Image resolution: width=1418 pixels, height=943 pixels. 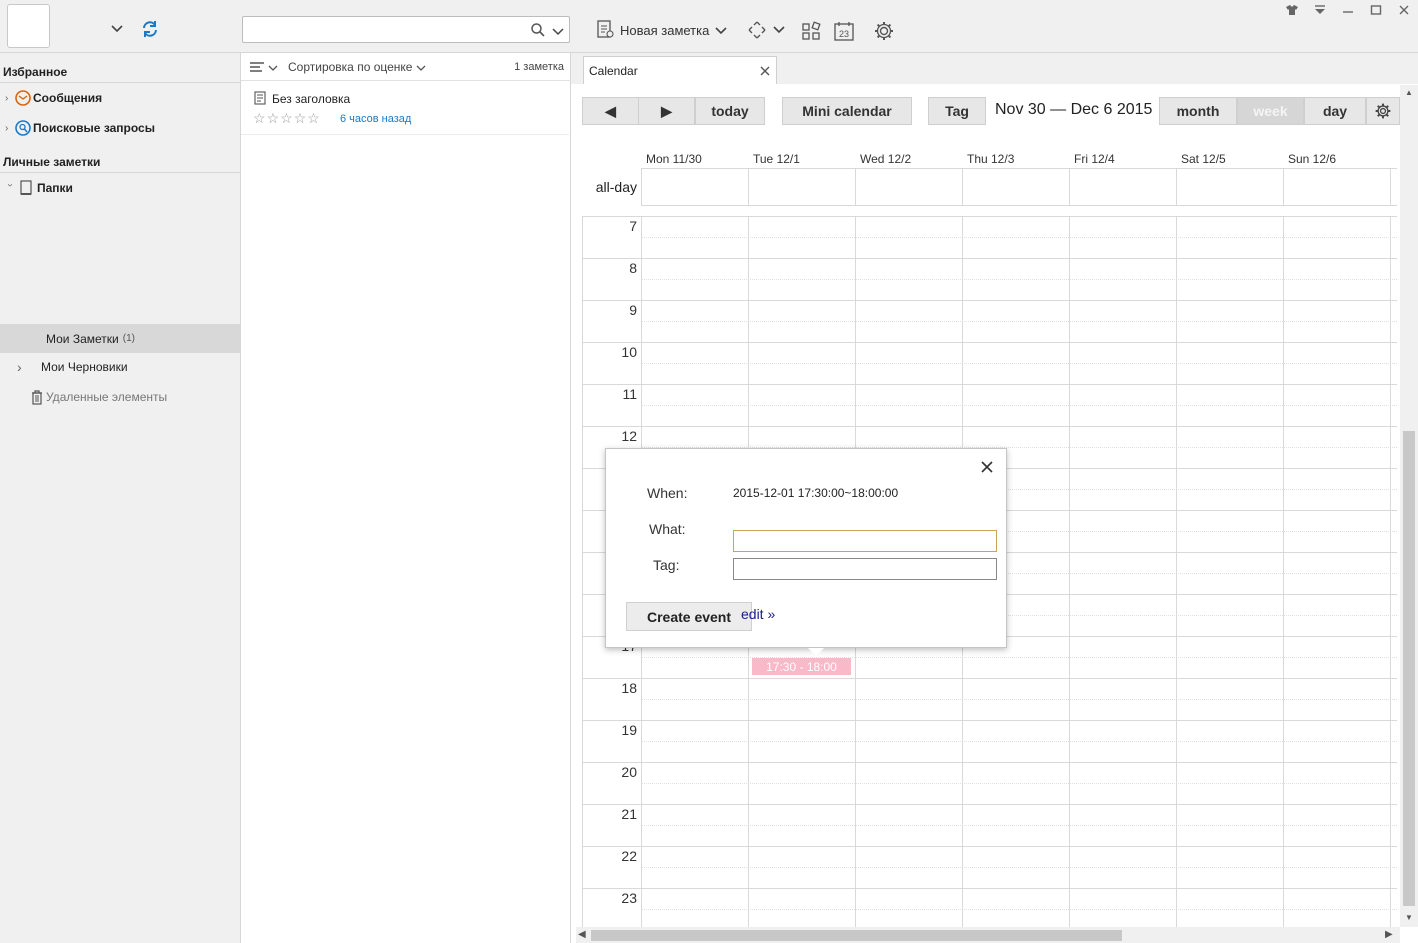 I want to click on prev-week-button: ◀, so click(x=610, y=111).